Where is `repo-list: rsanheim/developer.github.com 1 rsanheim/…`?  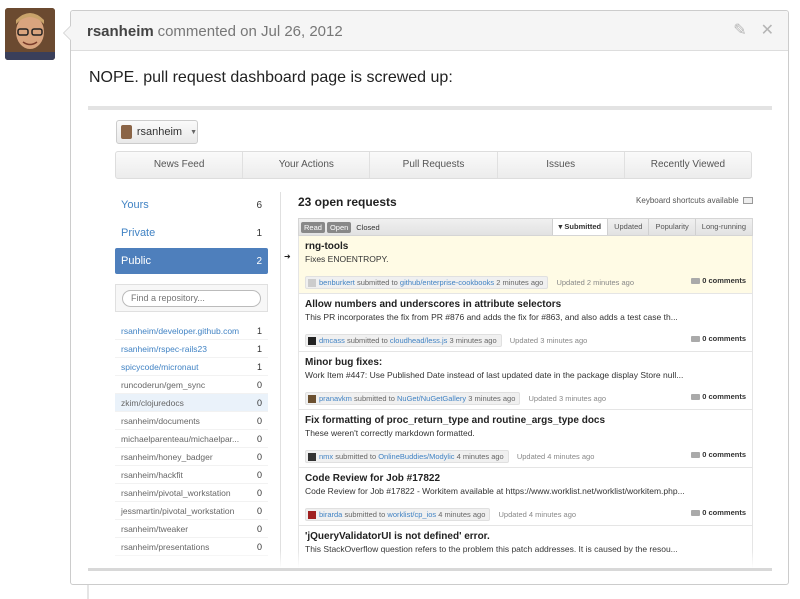 repo-list: rsanheim/developer.github.com 1 rsanheim/… is located at coordinates (191, 439).